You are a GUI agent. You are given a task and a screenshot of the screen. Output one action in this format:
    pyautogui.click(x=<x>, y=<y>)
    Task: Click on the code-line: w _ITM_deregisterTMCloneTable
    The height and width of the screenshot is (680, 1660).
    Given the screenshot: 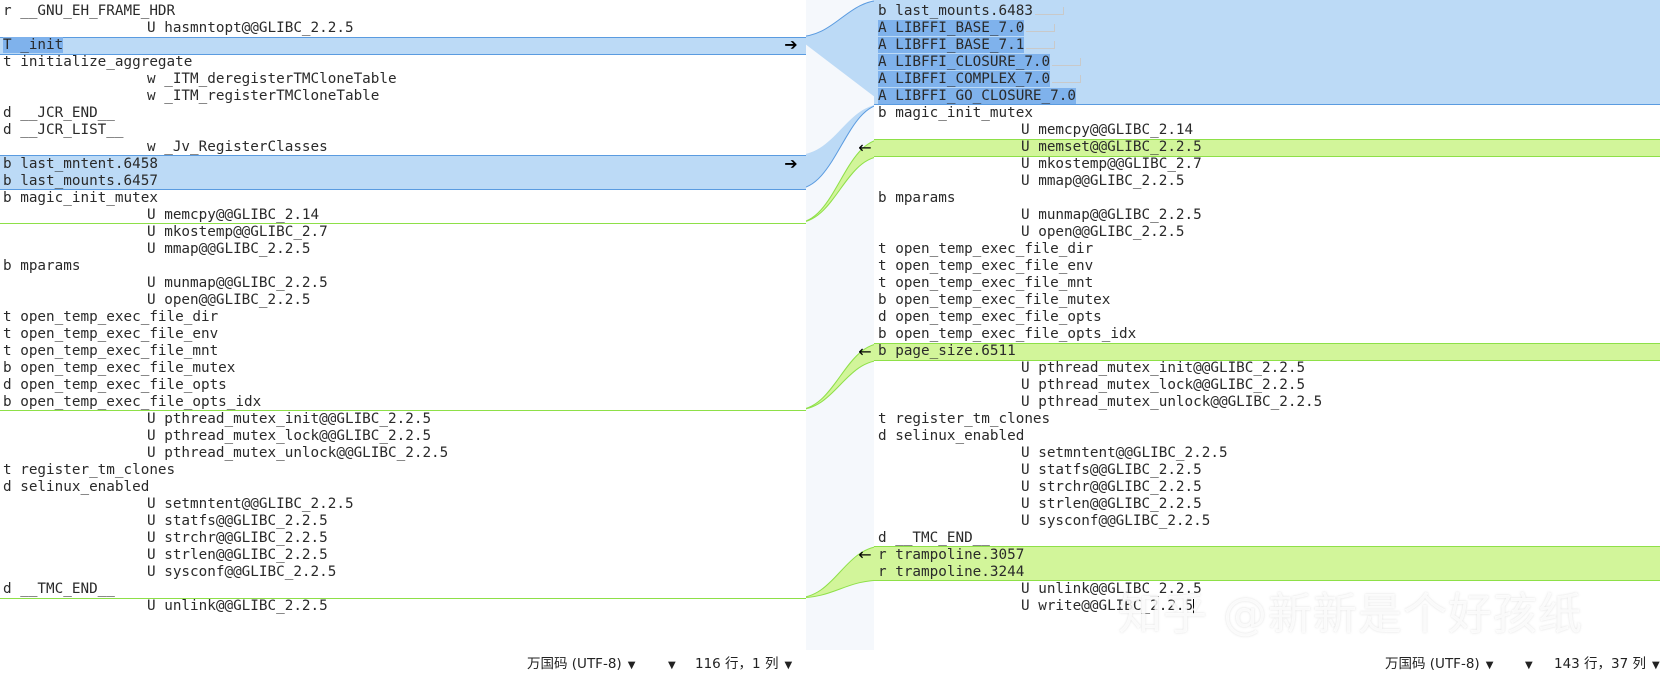 What is the action you would take?
    pyautogui.click(x=272, y=79)
    